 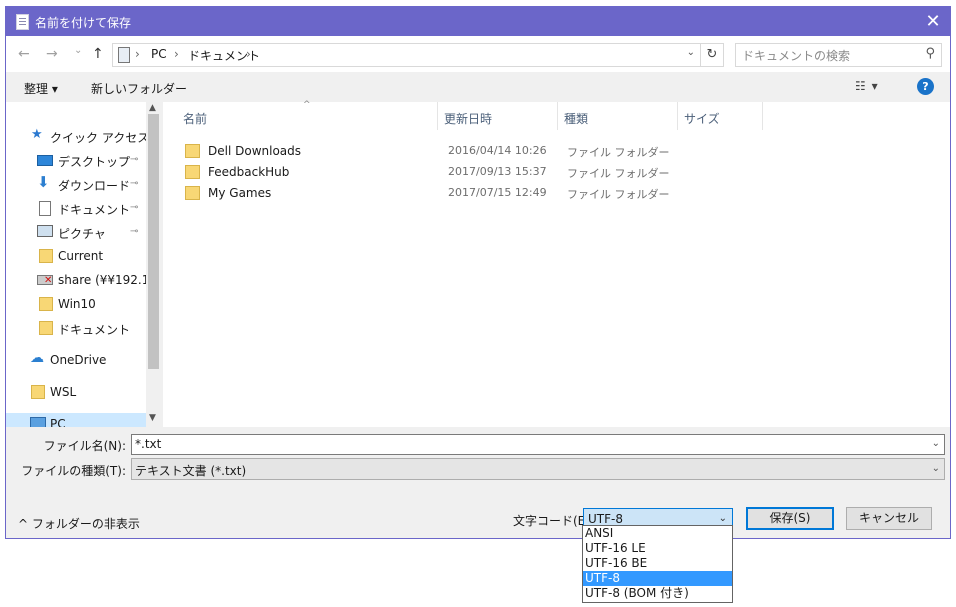 What do you see at coordinates (925, 86) in the screenshot?
I see `help-icon: ?` at bounding box center [925, 86].